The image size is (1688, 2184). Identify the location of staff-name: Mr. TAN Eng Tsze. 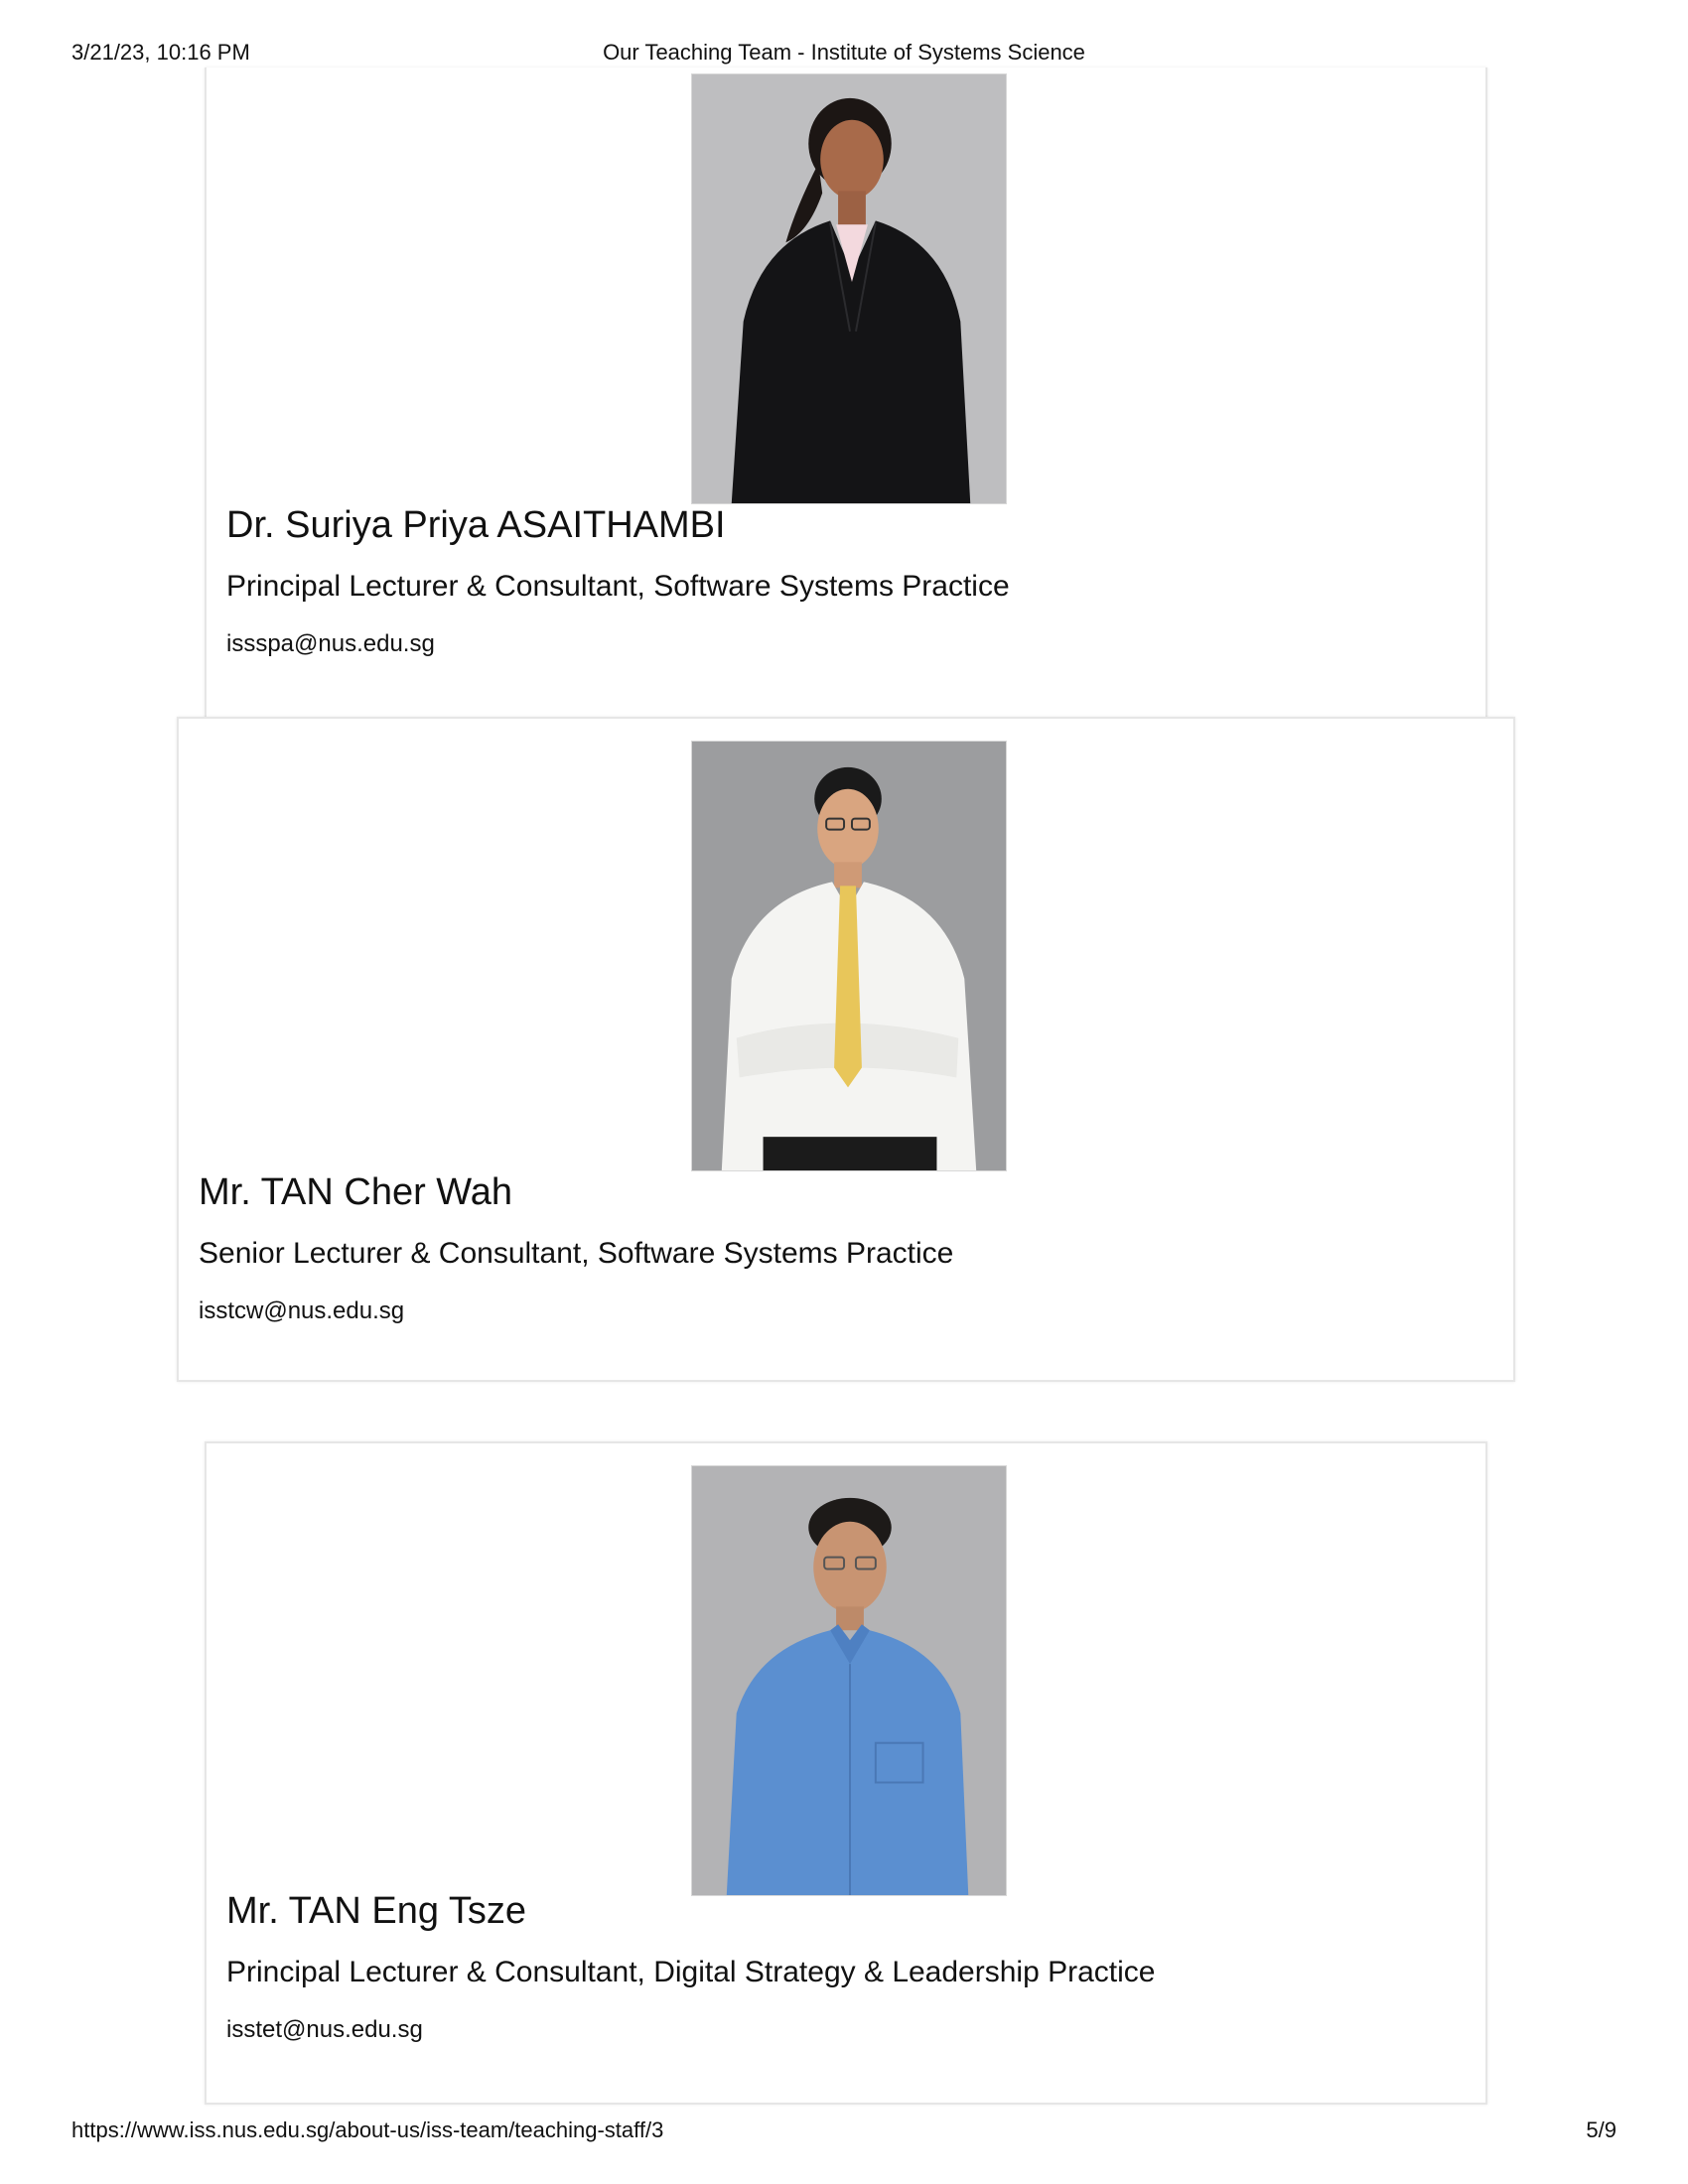
(376, 1911).